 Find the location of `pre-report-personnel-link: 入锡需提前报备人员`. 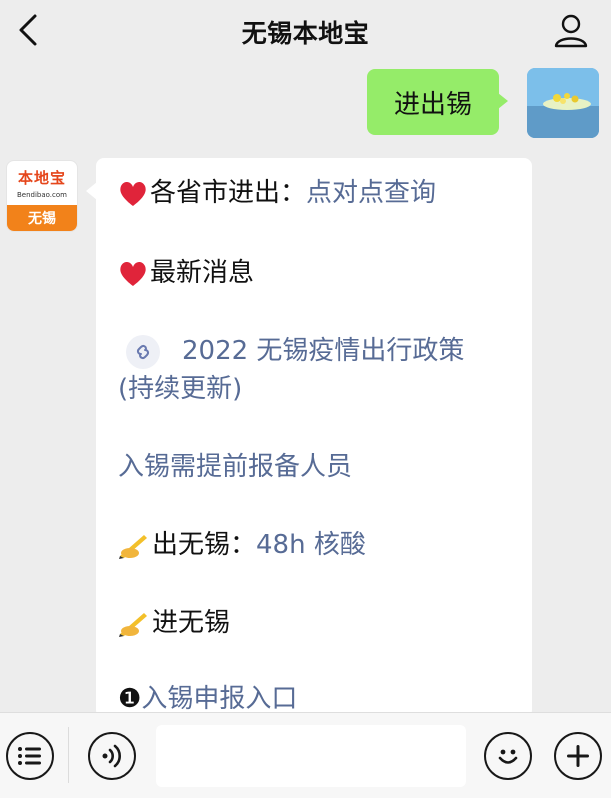

pre-report-personnel-link: 入锡需提前报备人员 is located at coordinates (235, 467).